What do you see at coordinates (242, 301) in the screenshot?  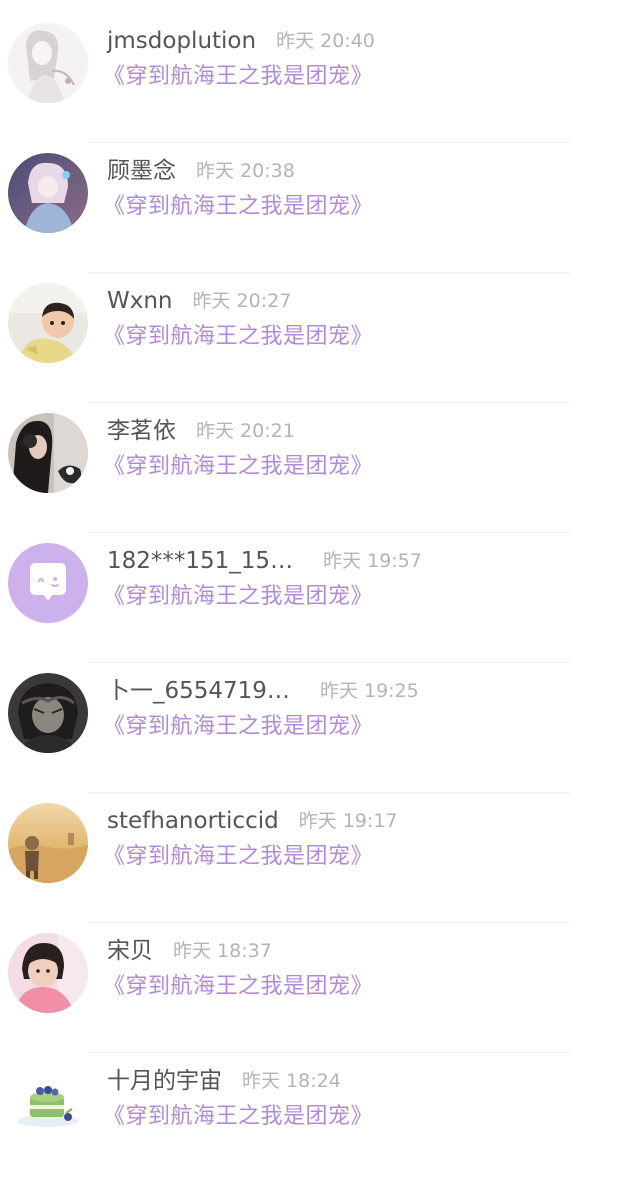 I see `timestamp: 昨天 20:27` at bounding box center [242, 301].